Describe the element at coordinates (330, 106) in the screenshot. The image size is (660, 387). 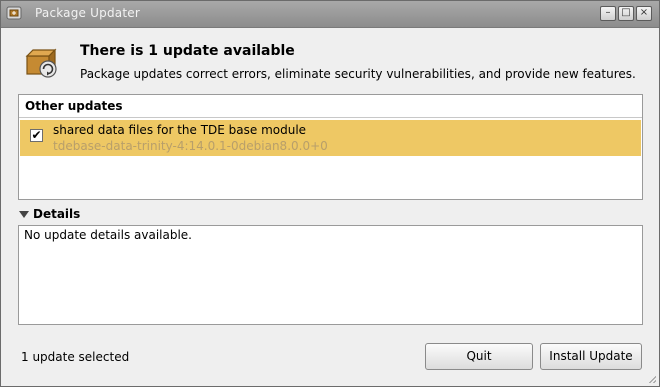
I see `update-group-header: Other updates` at that location.